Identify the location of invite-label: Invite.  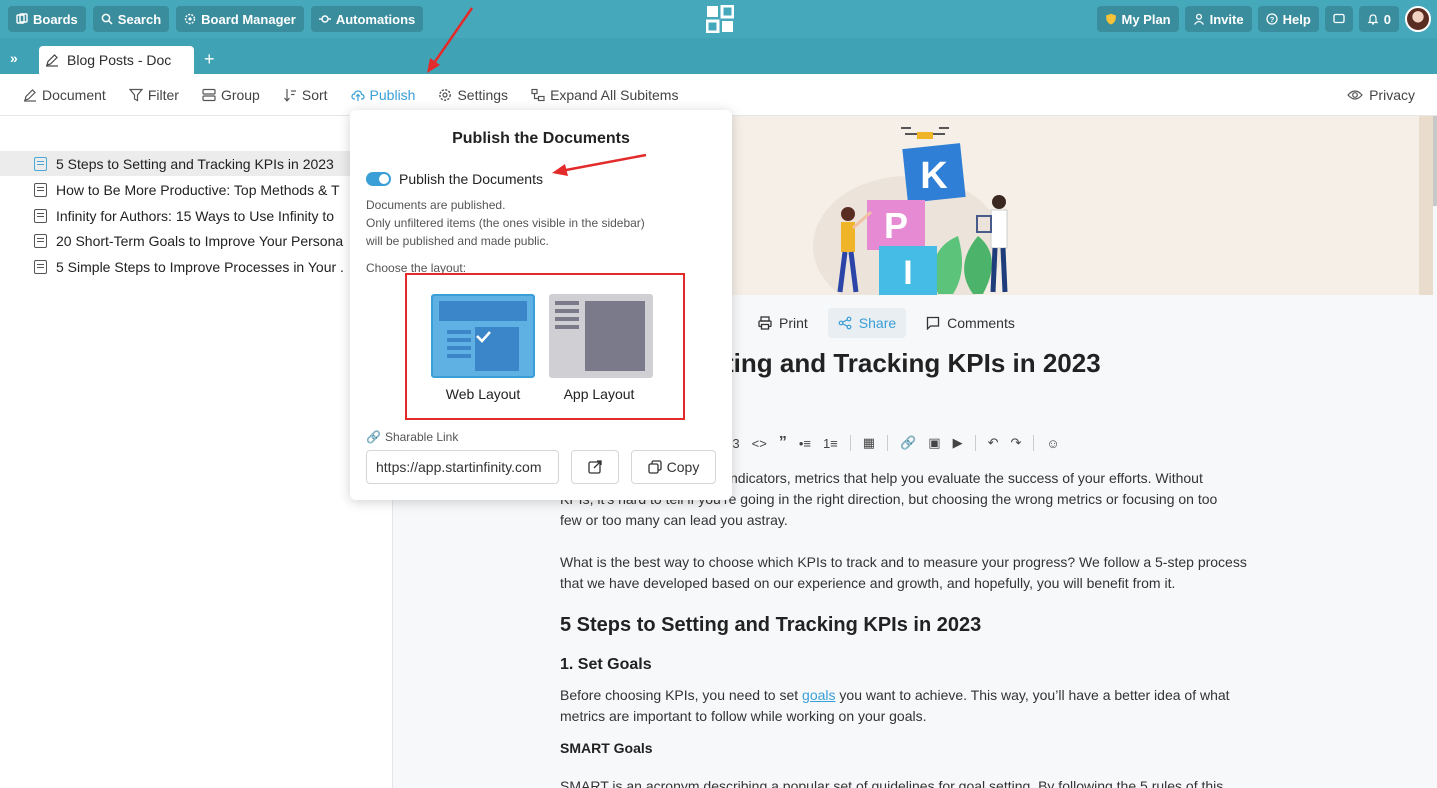
(1226, 19).